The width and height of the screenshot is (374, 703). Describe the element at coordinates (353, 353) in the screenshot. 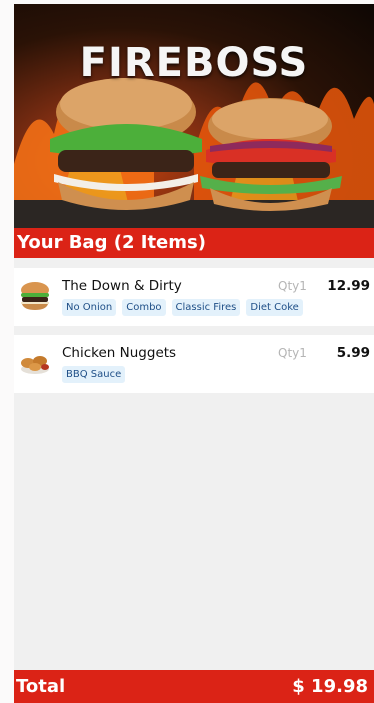

I see `item-price: 5.99` at that location.